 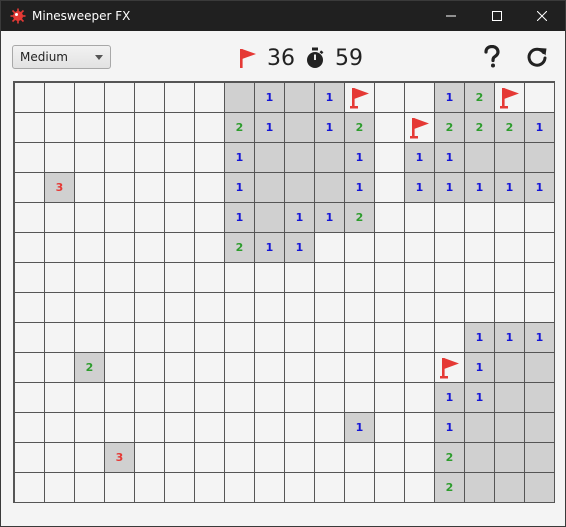 I want to click on maximize-button, so click(x=497, y=16).